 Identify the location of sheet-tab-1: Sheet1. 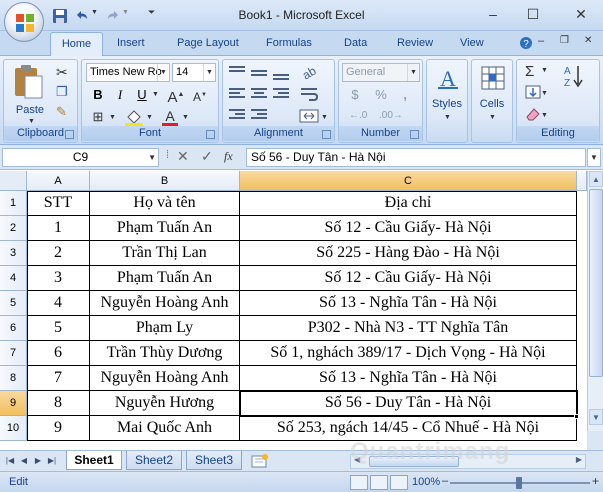
(94, 460).